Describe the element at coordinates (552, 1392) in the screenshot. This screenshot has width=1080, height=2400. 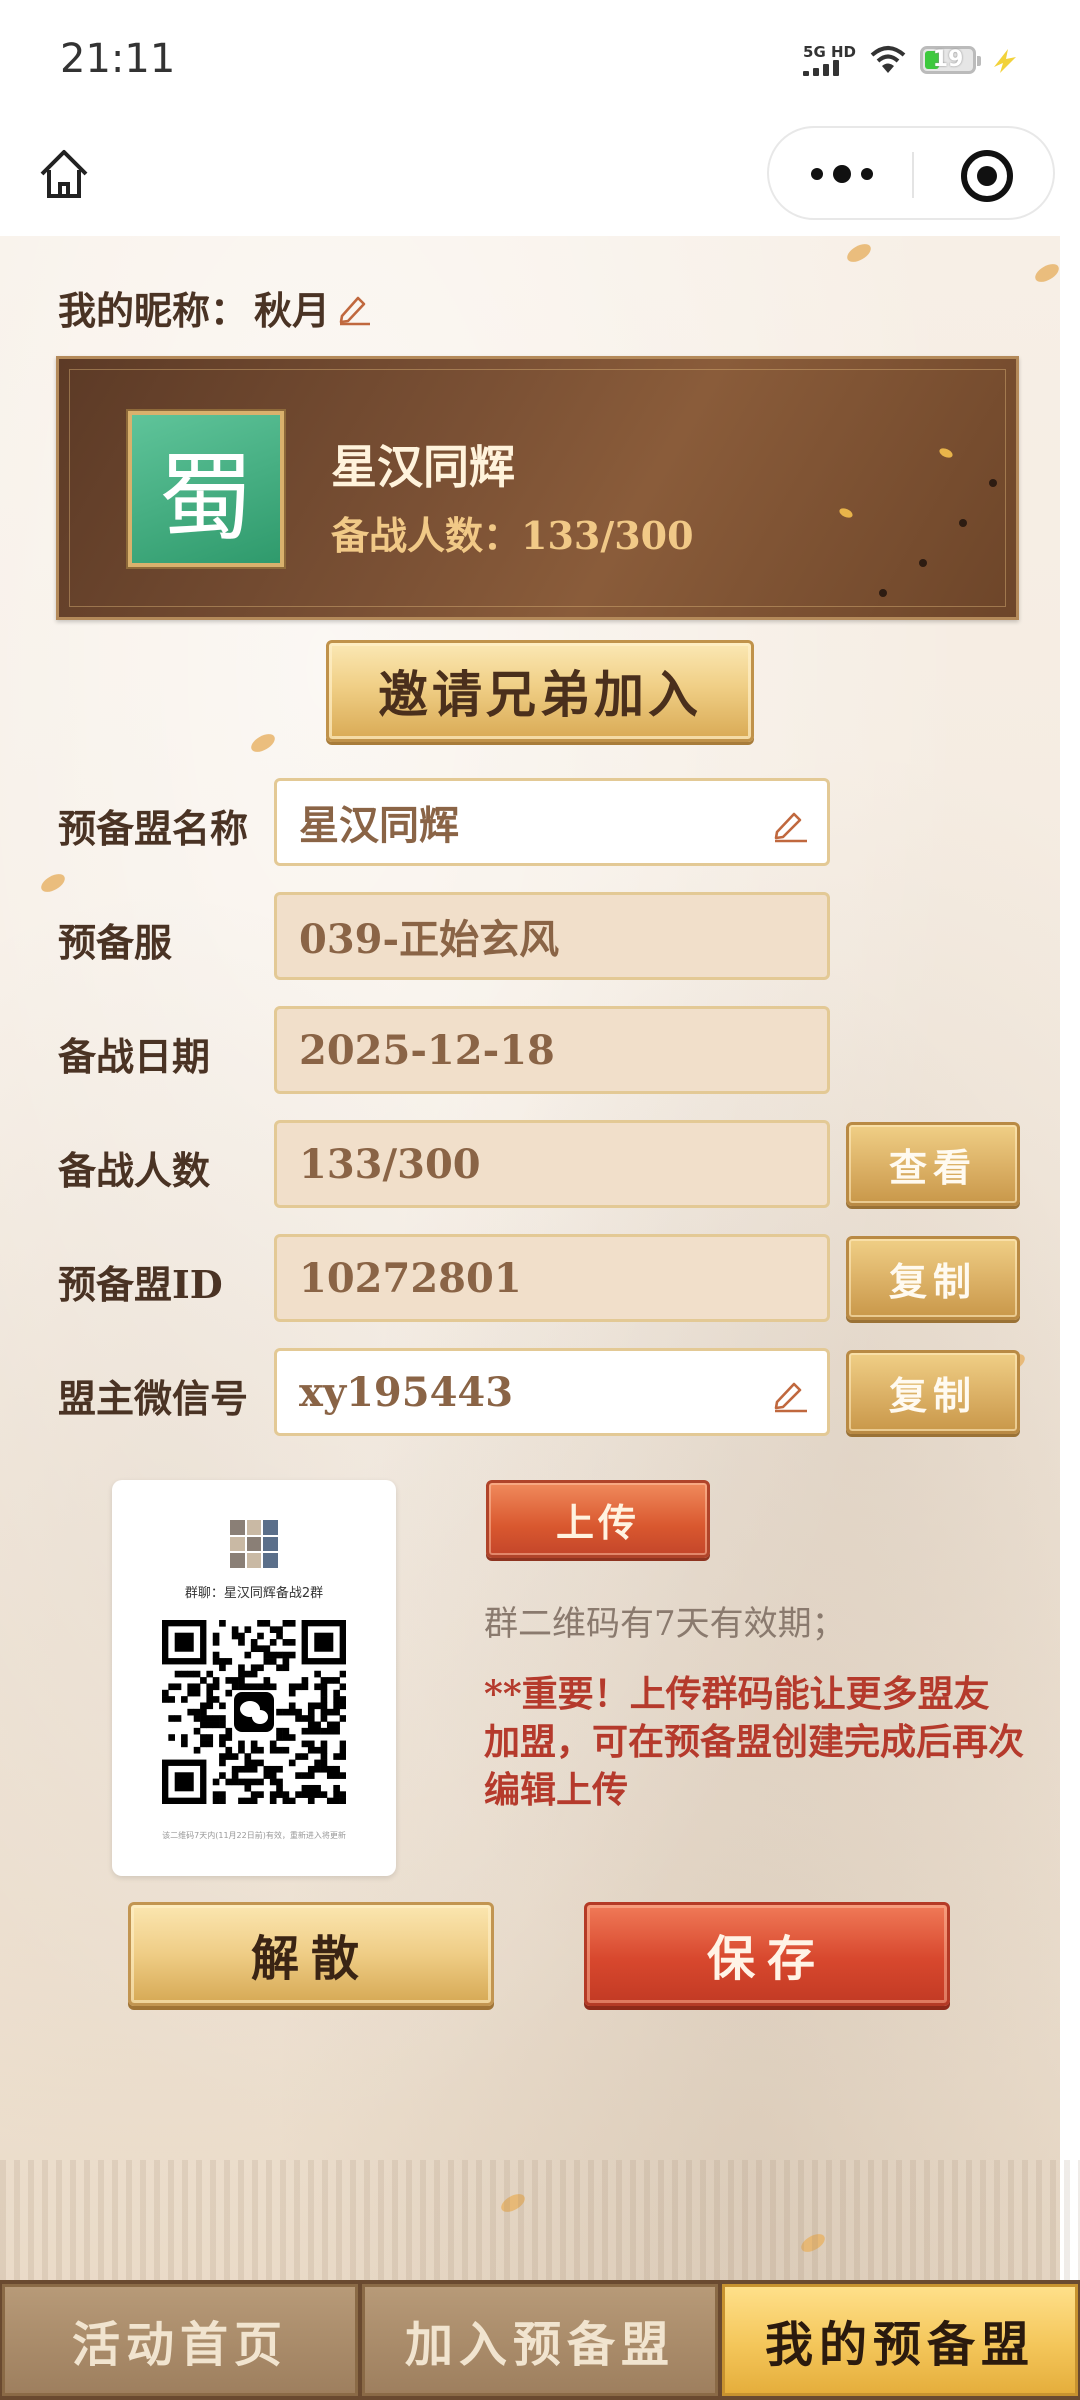
I see `leader-wechat-field: xy195443` at that location.